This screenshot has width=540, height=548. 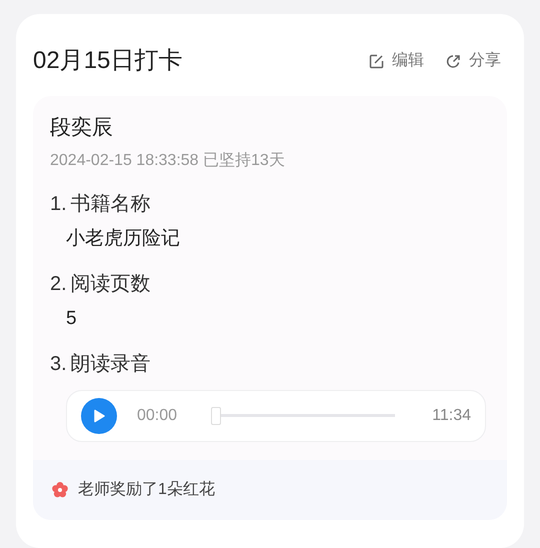 I want to click on question-label: 阅读页数, so click(x=110, y=284).